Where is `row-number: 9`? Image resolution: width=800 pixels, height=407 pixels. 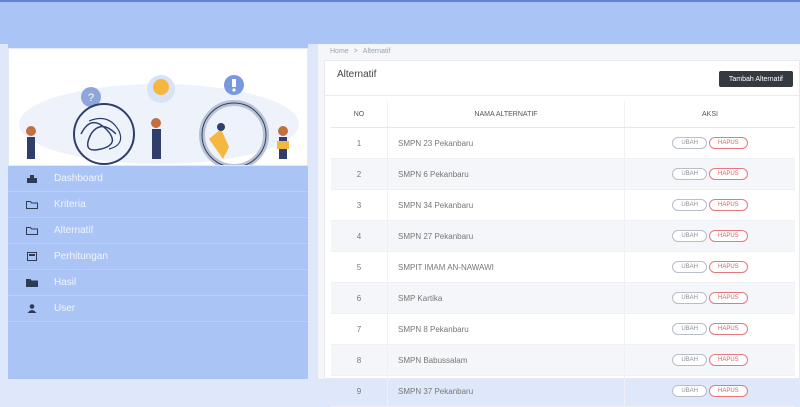 row-number: 9 is located at coordinates (359, 391).